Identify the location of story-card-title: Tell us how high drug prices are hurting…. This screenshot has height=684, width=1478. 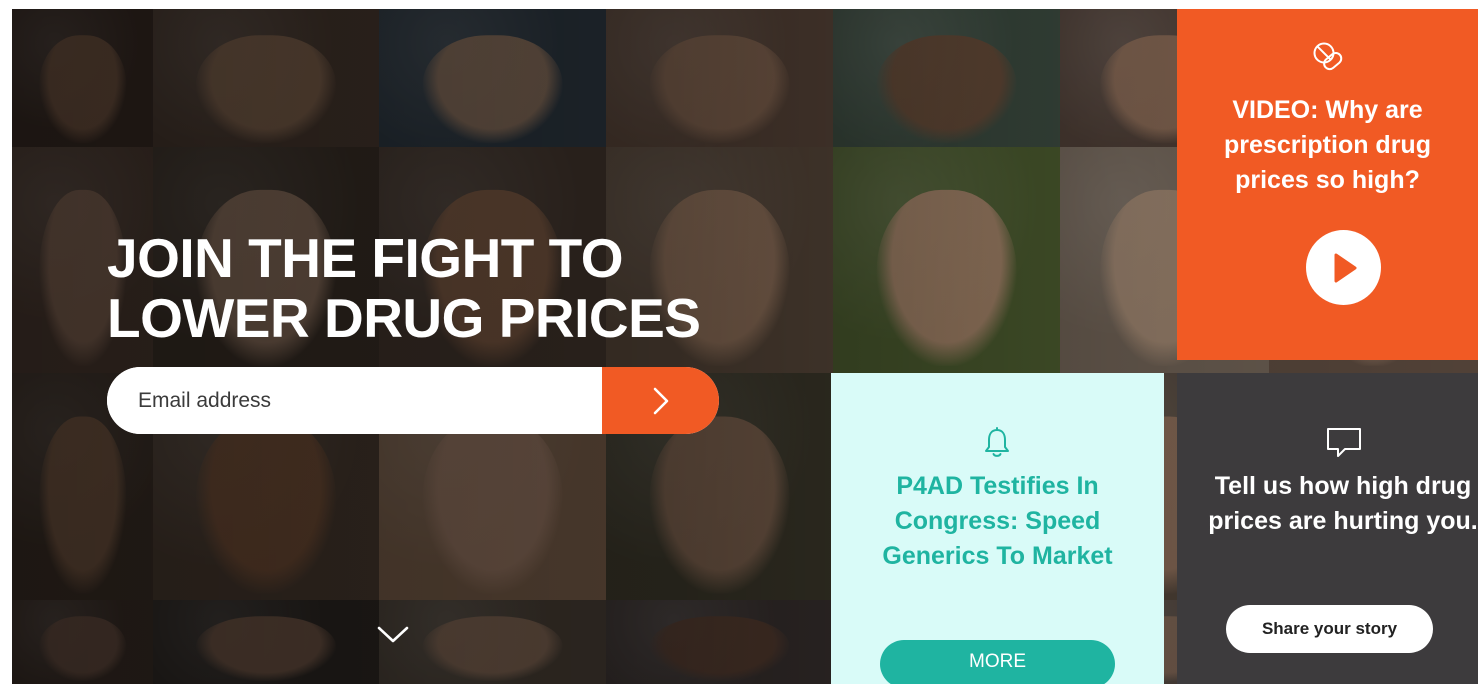
(1343, 503).